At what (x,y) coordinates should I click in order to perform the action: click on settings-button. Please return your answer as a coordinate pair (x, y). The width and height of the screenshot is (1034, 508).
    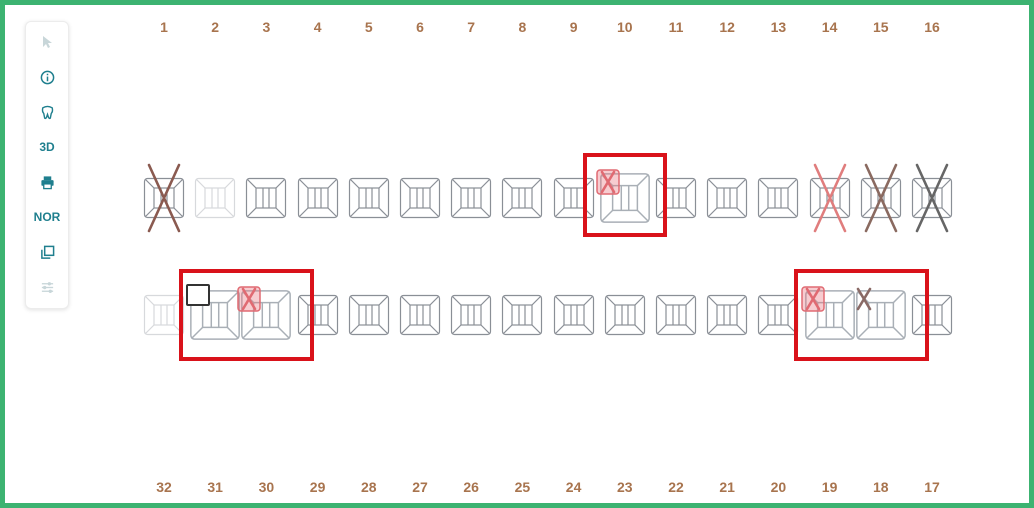
    Looking at the image, I should click on (47, 287).